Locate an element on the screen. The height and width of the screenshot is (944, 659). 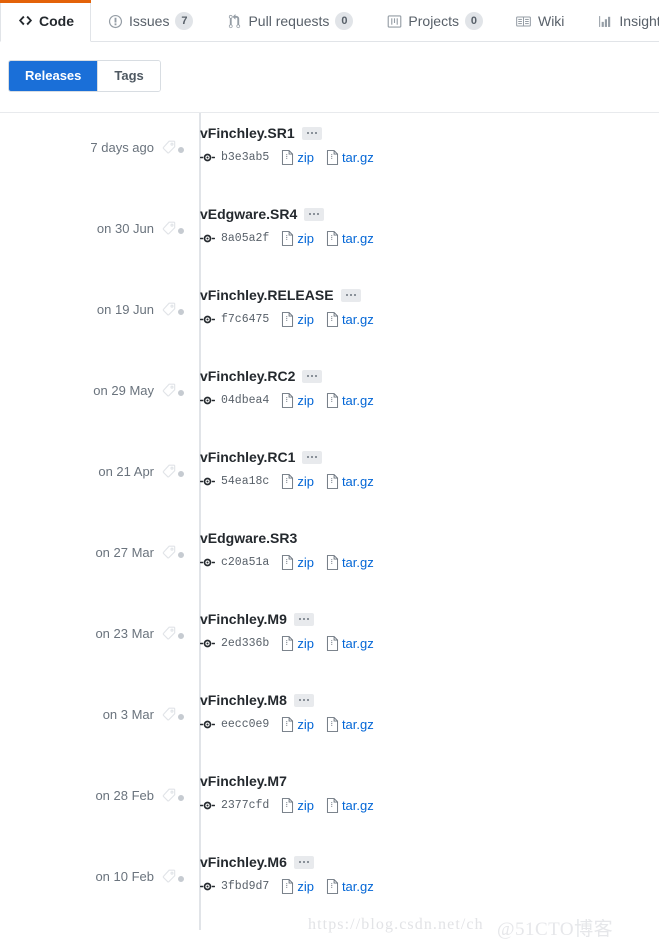
nav-tab-label: Issues is located at coordinates (149, 21).